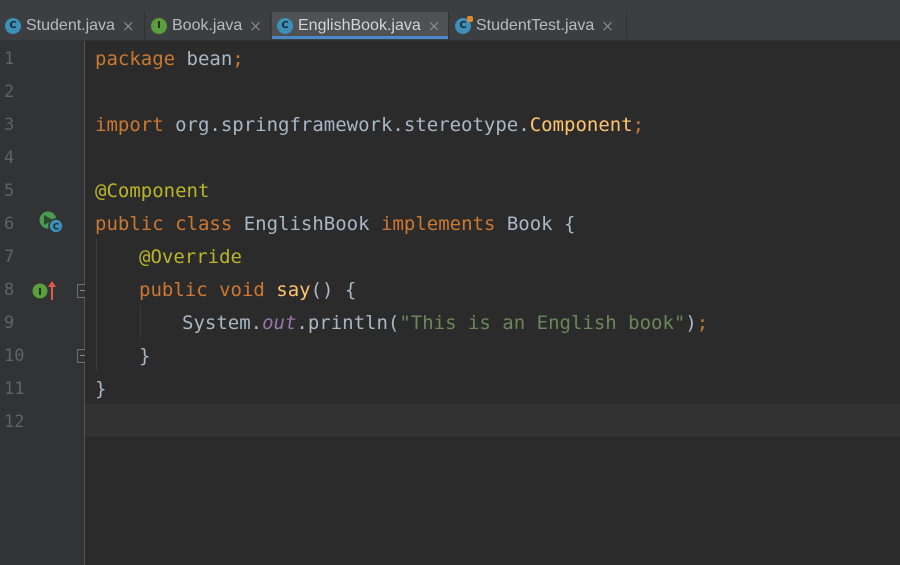  What do you see at coordinates (9, 191) in the screenshot?
I see `line-number: 5` at bounding box center [9, 191].